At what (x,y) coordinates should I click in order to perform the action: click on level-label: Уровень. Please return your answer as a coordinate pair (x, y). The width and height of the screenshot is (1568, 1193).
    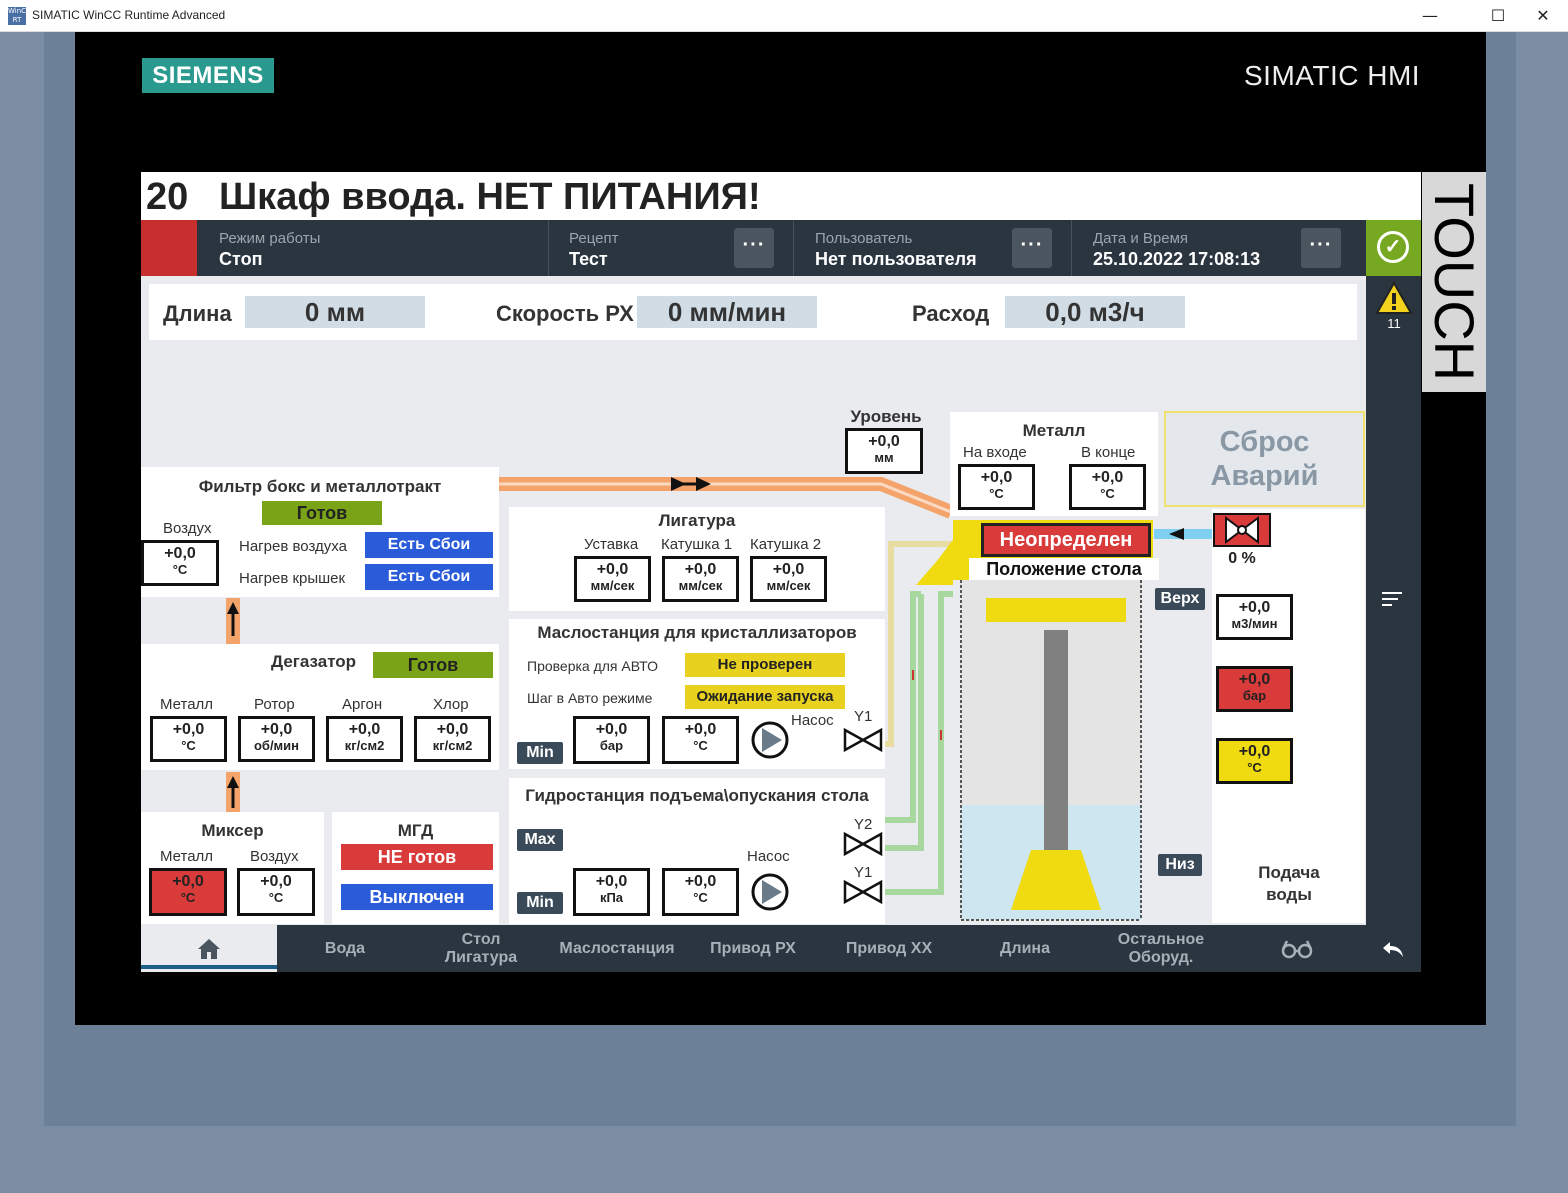
    Looking at the image, I should click on (886, 416).